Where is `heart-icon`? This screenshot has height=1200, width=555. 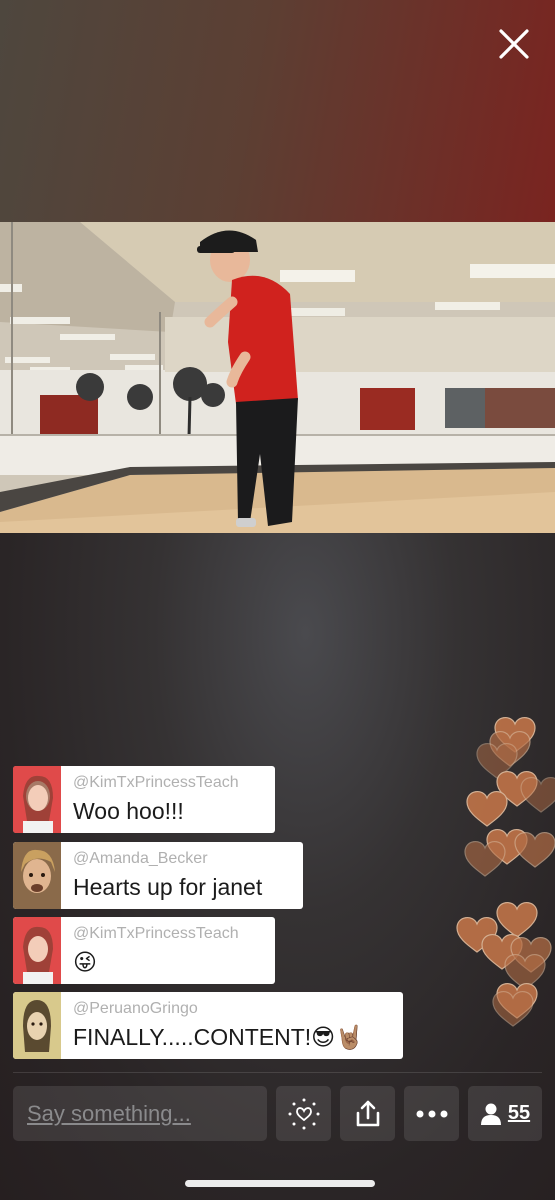 heart-icon is located at coordinates (505, 871).